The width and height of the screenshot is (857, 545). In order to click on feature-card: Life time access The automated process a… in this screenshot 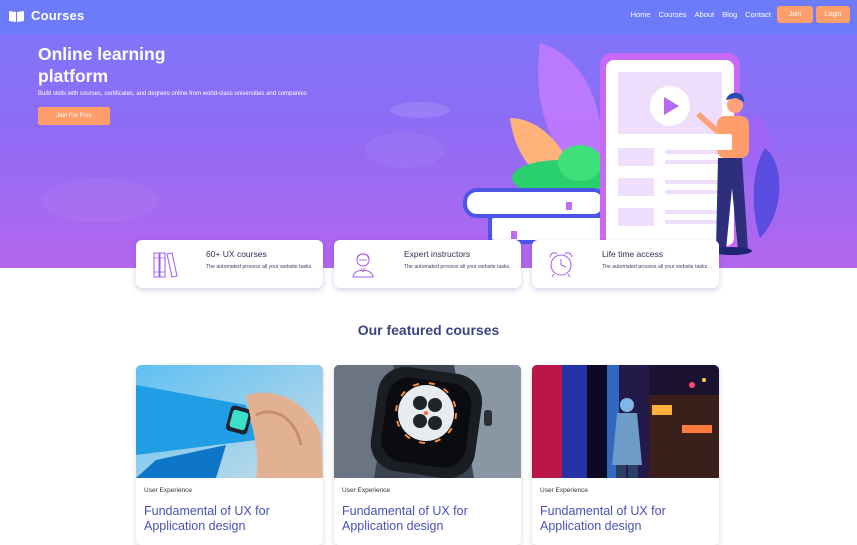, I will do `click(625, 264)`.